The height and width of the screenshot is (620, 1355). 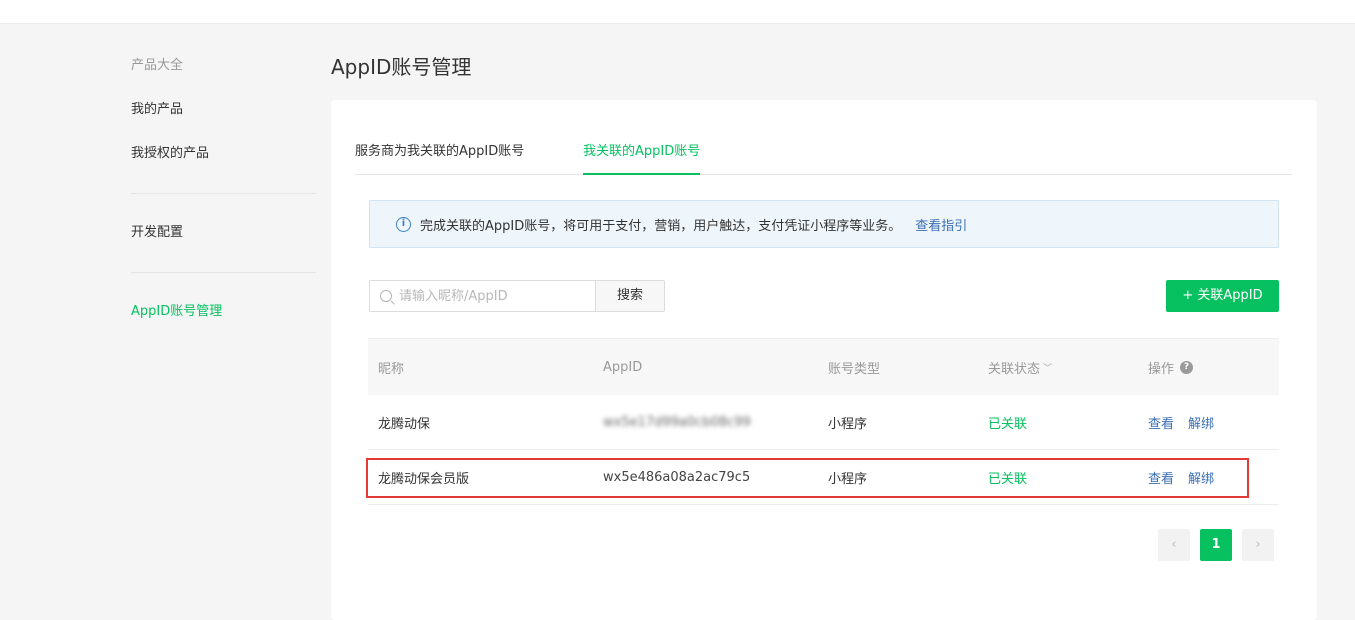 I want to click on page-button-current: 1, so click(x=1216, y=545).